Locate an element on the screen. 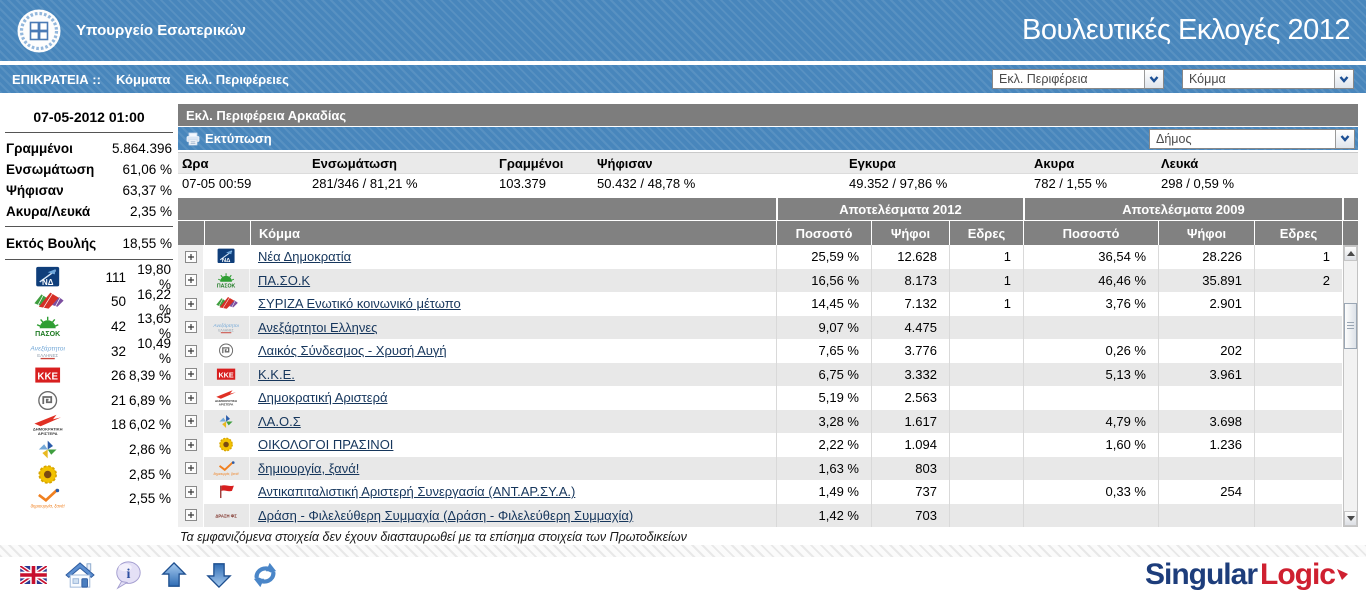  svg-text: ΝΔ is located at coordinates (226, 261).